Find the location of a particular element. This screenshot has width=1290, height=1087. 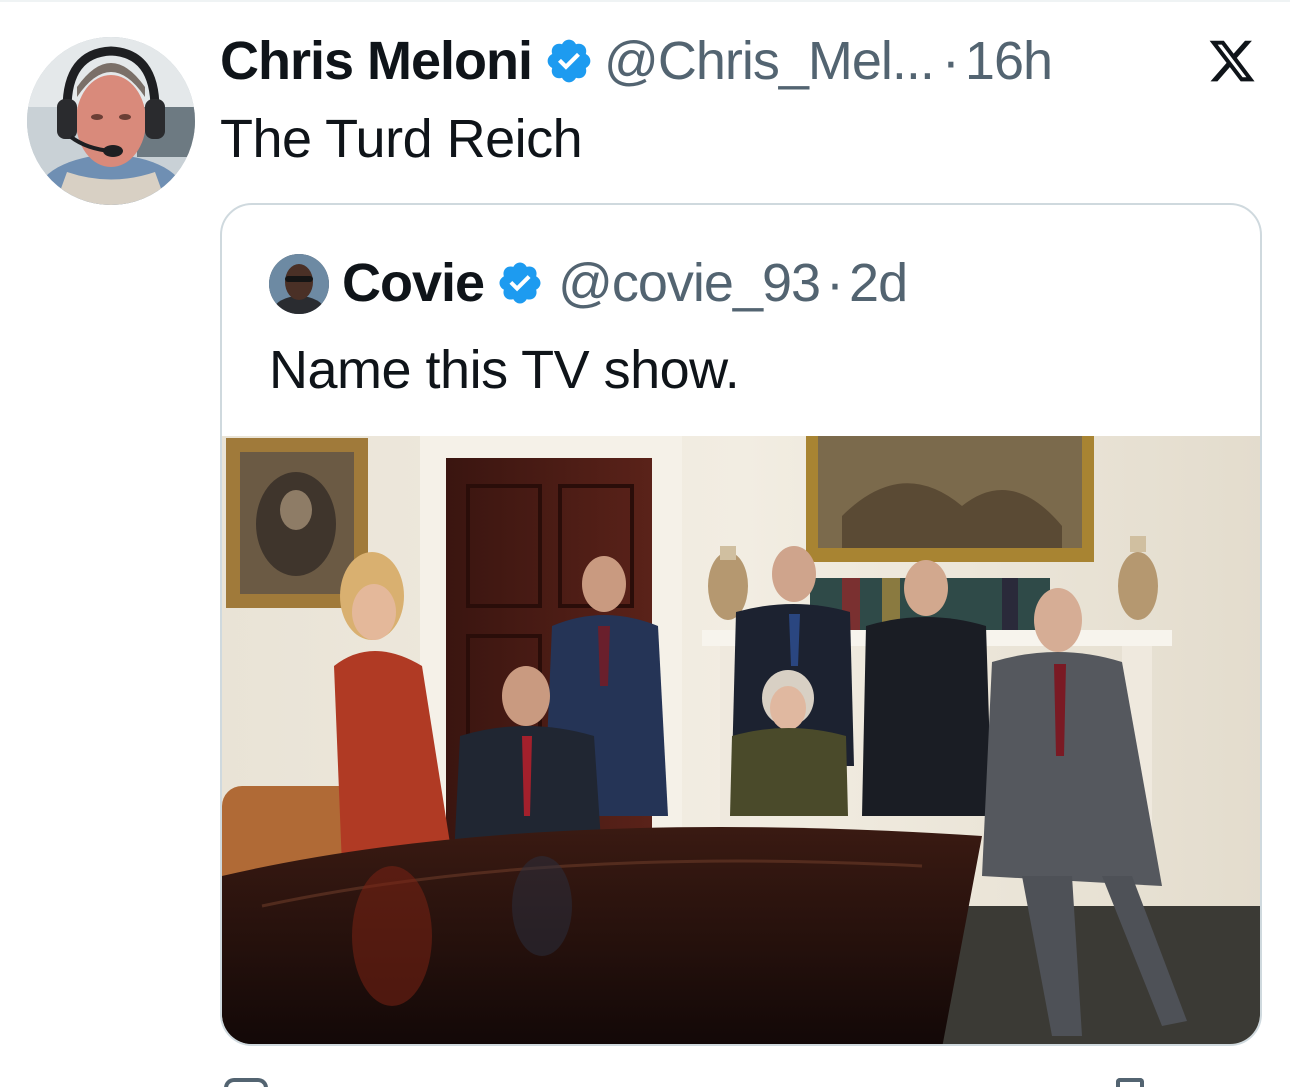

quoted-author-row: Covie @covie_93 · 2d is located at coordinates (625, 283).